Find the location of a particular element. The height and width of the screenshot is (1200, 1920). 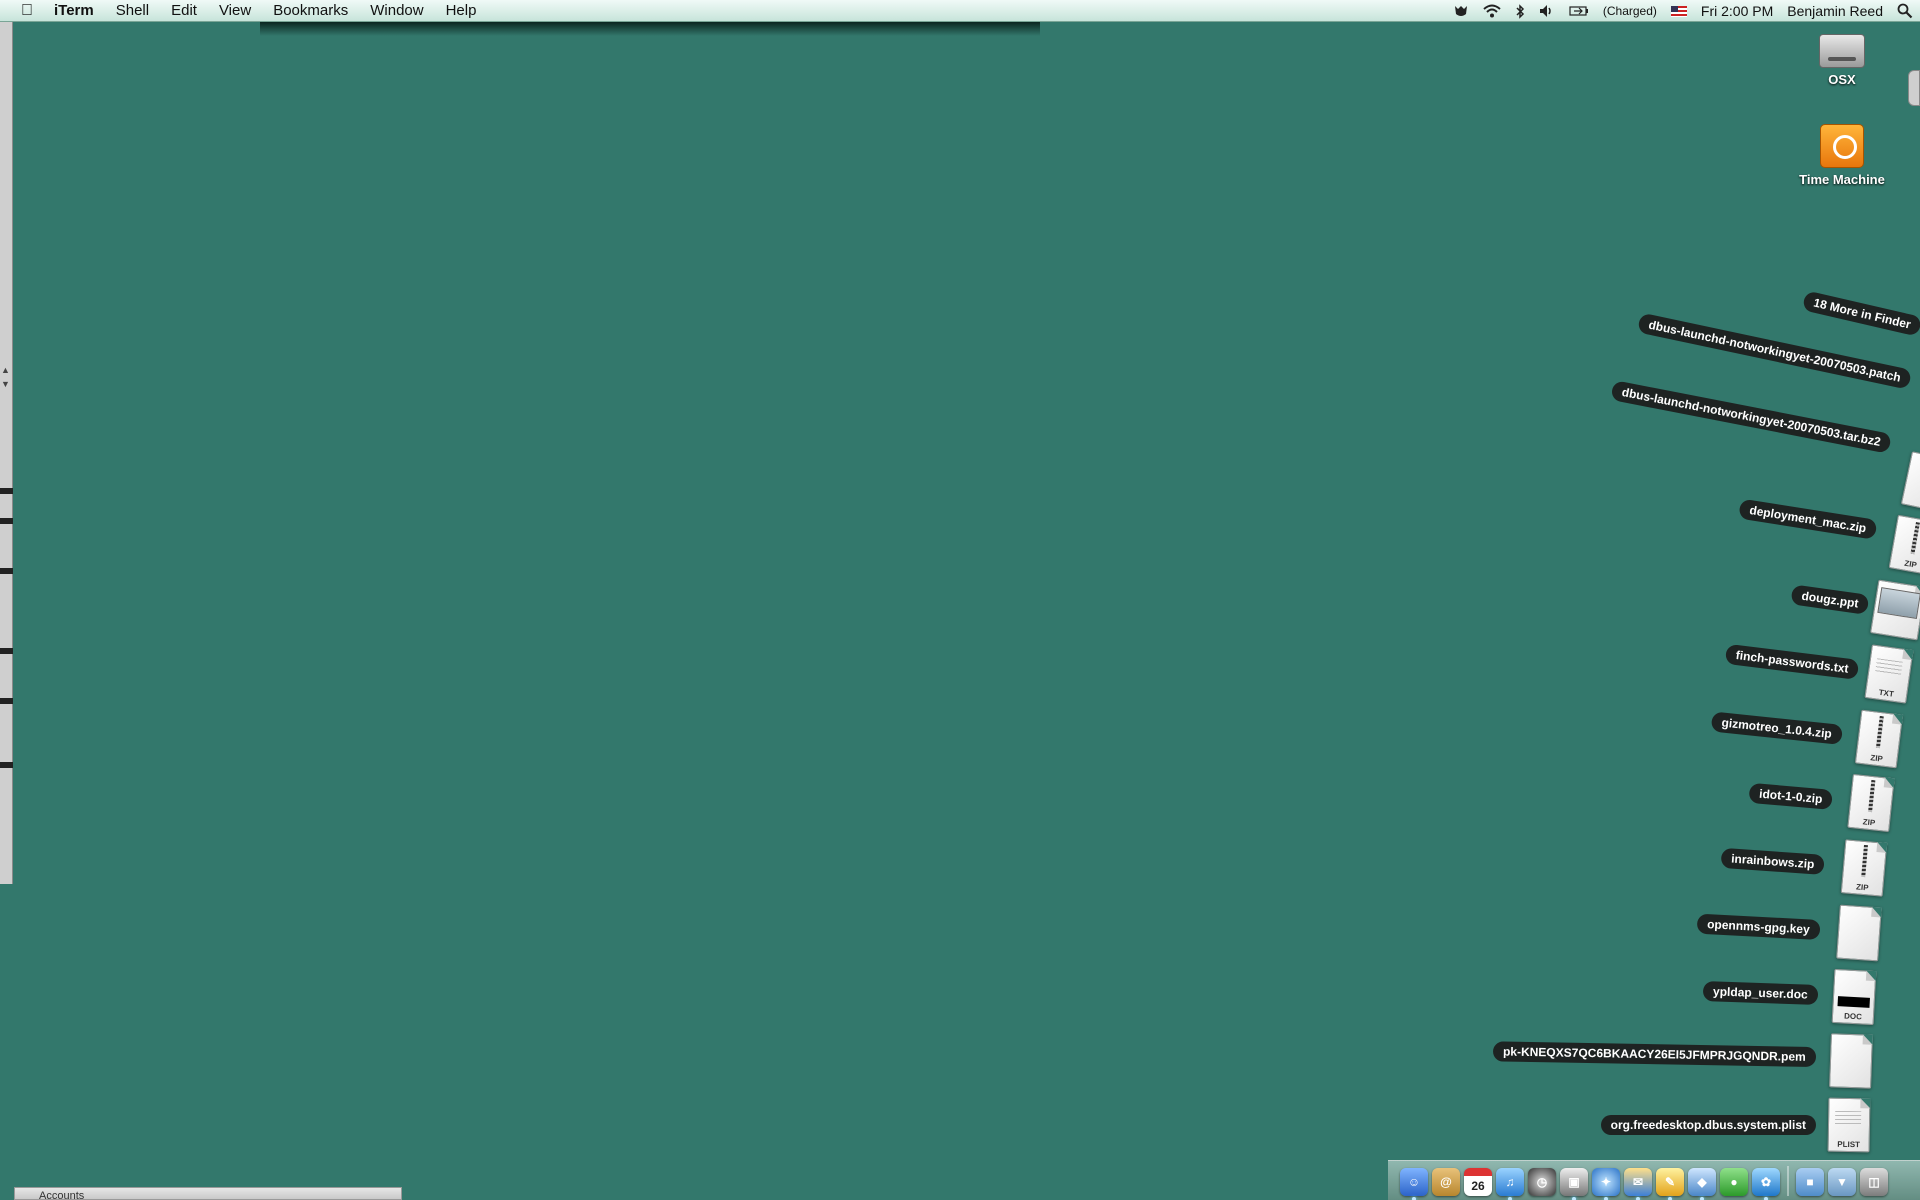

menu-edit: Edit is located at coordinates (184, 11).